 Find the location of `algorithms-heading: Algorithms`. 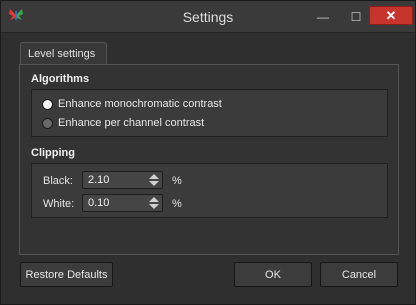

algorithms-heading: Algorithms is located at coordinates (60, 79).